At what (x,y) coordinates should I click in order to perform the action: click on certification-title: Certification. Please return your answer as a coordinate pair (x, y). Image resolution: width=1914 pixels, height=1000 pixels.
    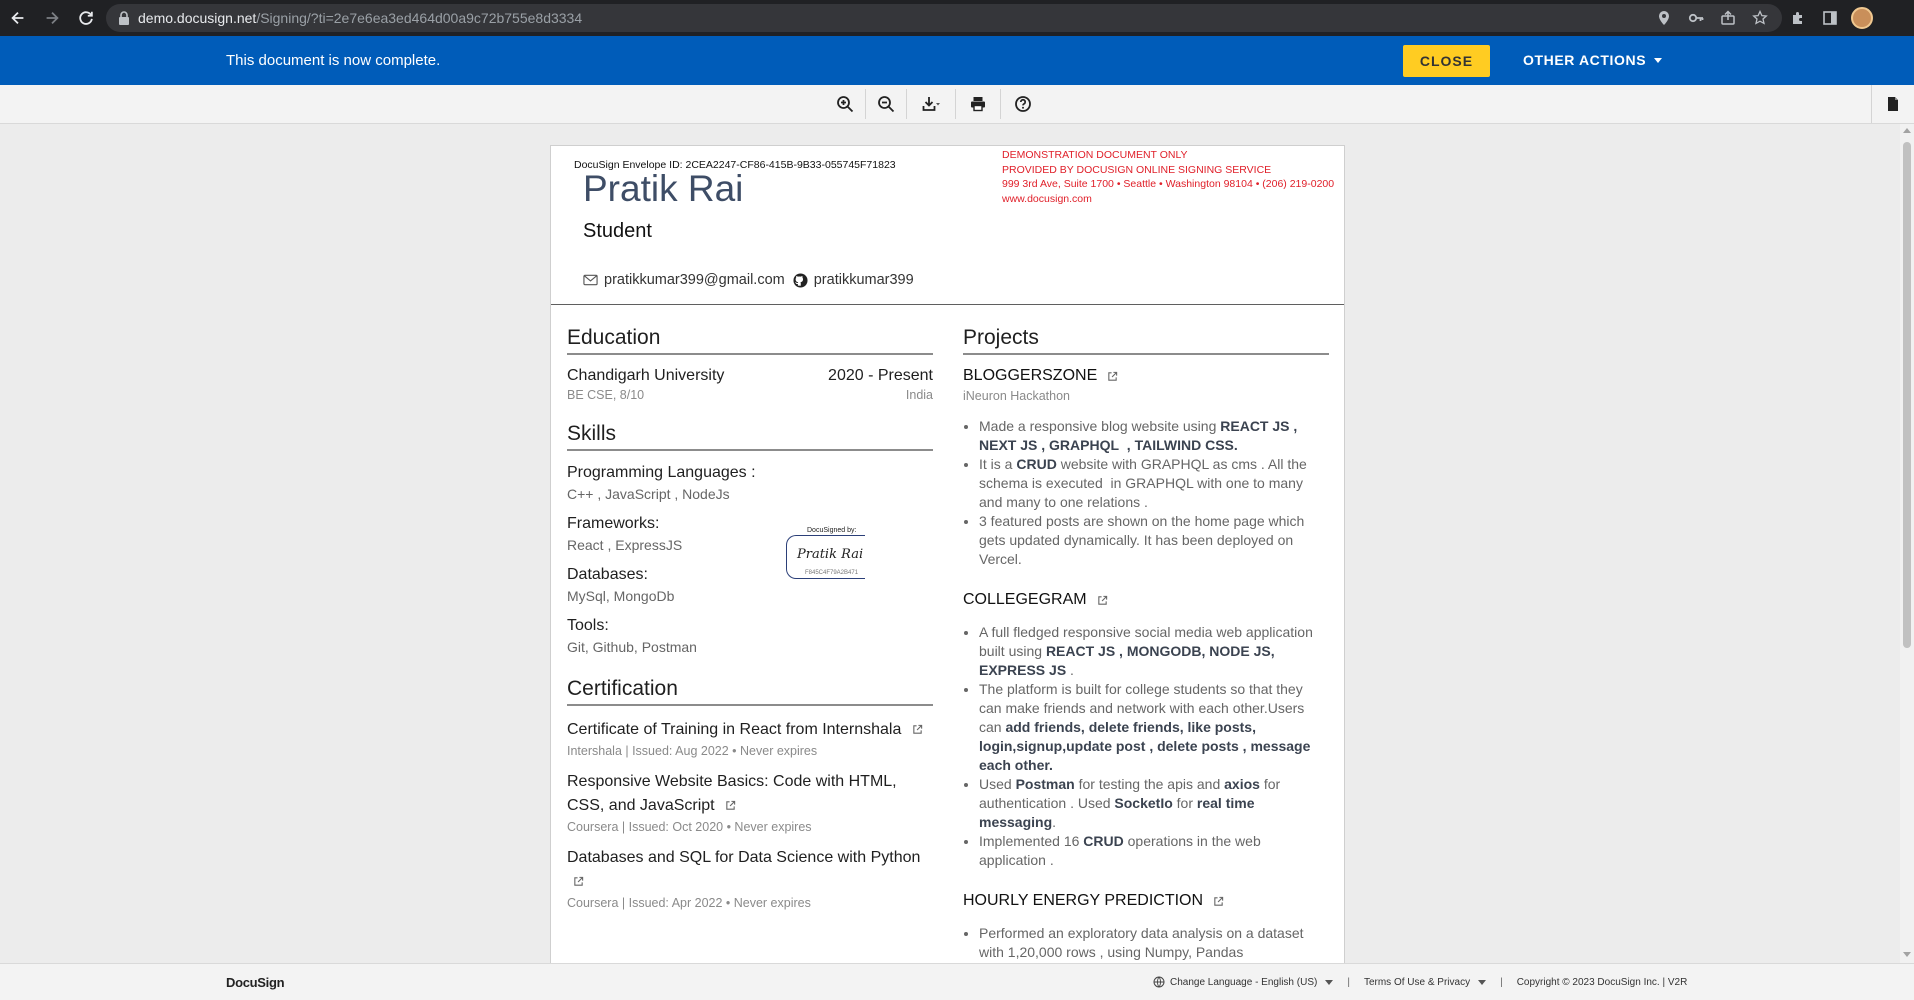
    Looking at the image, I should click on (750, 691).